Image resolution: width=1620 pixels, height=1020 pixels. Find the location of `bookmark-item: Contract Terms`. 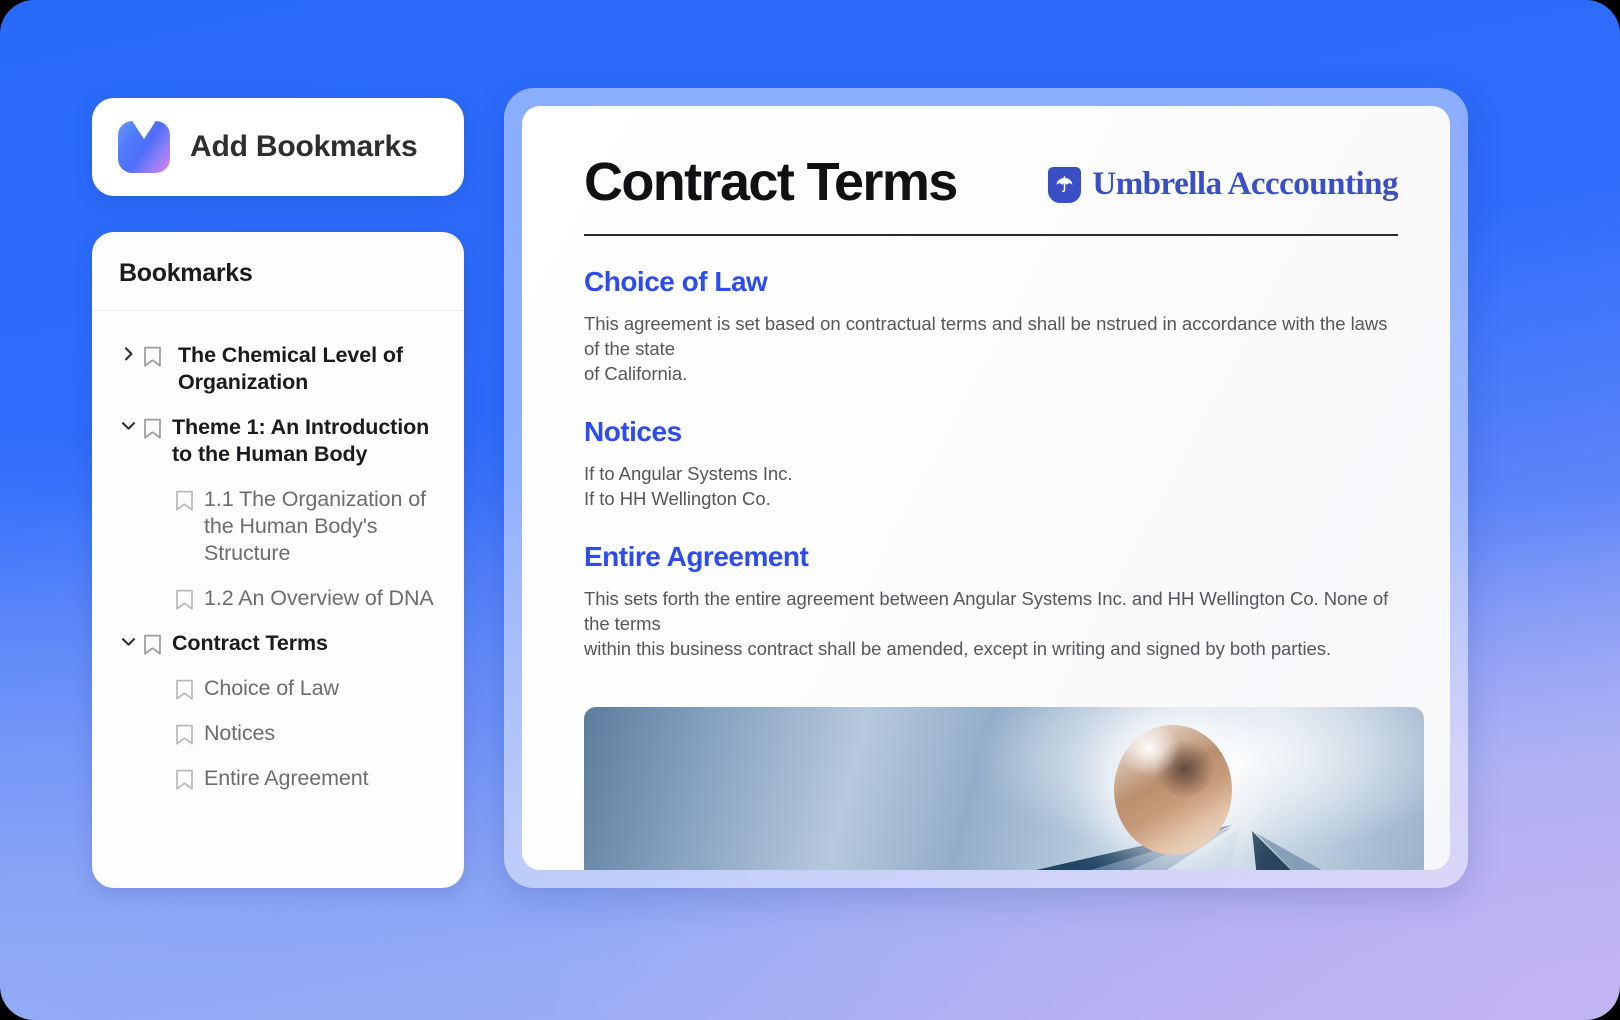

bookmark-item: Contract Terms is located at coordinates (278, 643).